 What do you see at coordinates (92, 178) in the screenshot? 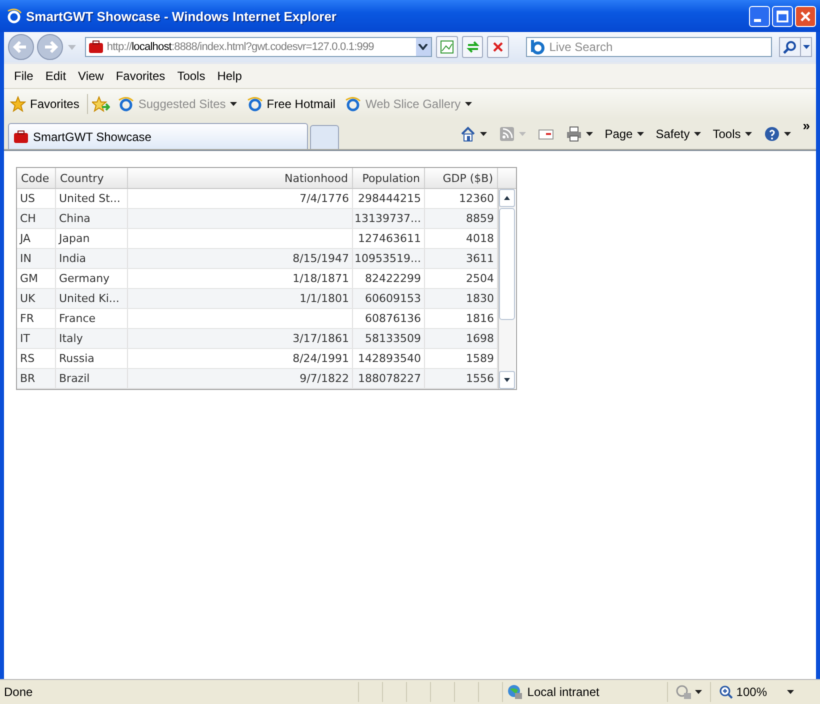
I see `column-header: Country` at bounding box center [92, 178].